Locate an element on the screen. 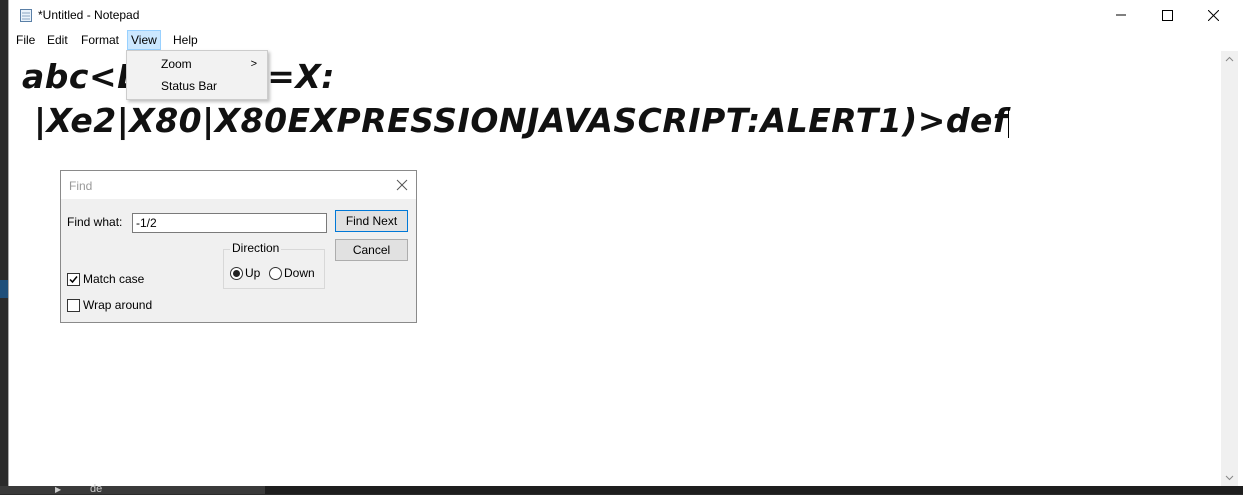 This screenshot has height=495, width=1243. text-caret is located at coordinates (1008, 122).